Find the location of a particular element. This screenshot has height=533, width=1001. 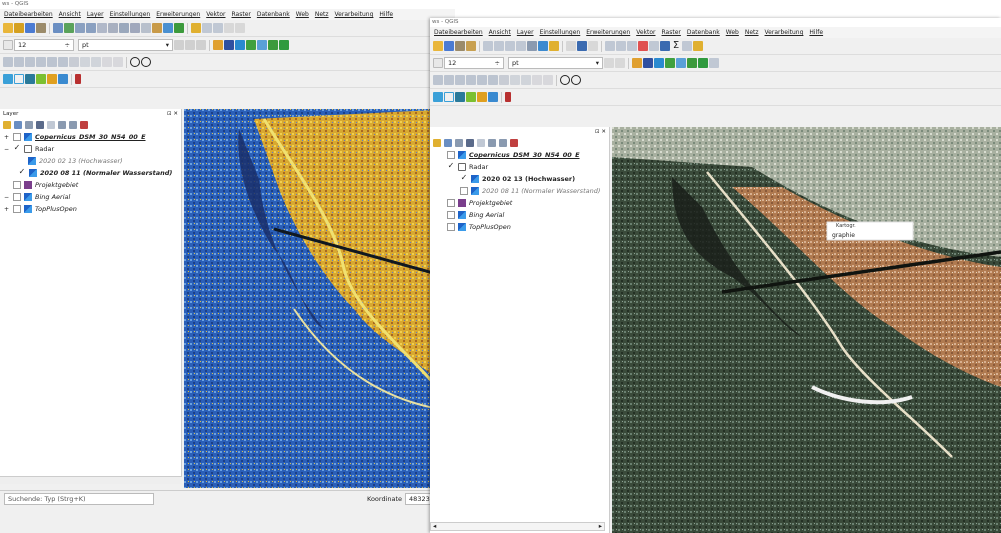

new-bookmark-icon is located at coordinates (168, 28).